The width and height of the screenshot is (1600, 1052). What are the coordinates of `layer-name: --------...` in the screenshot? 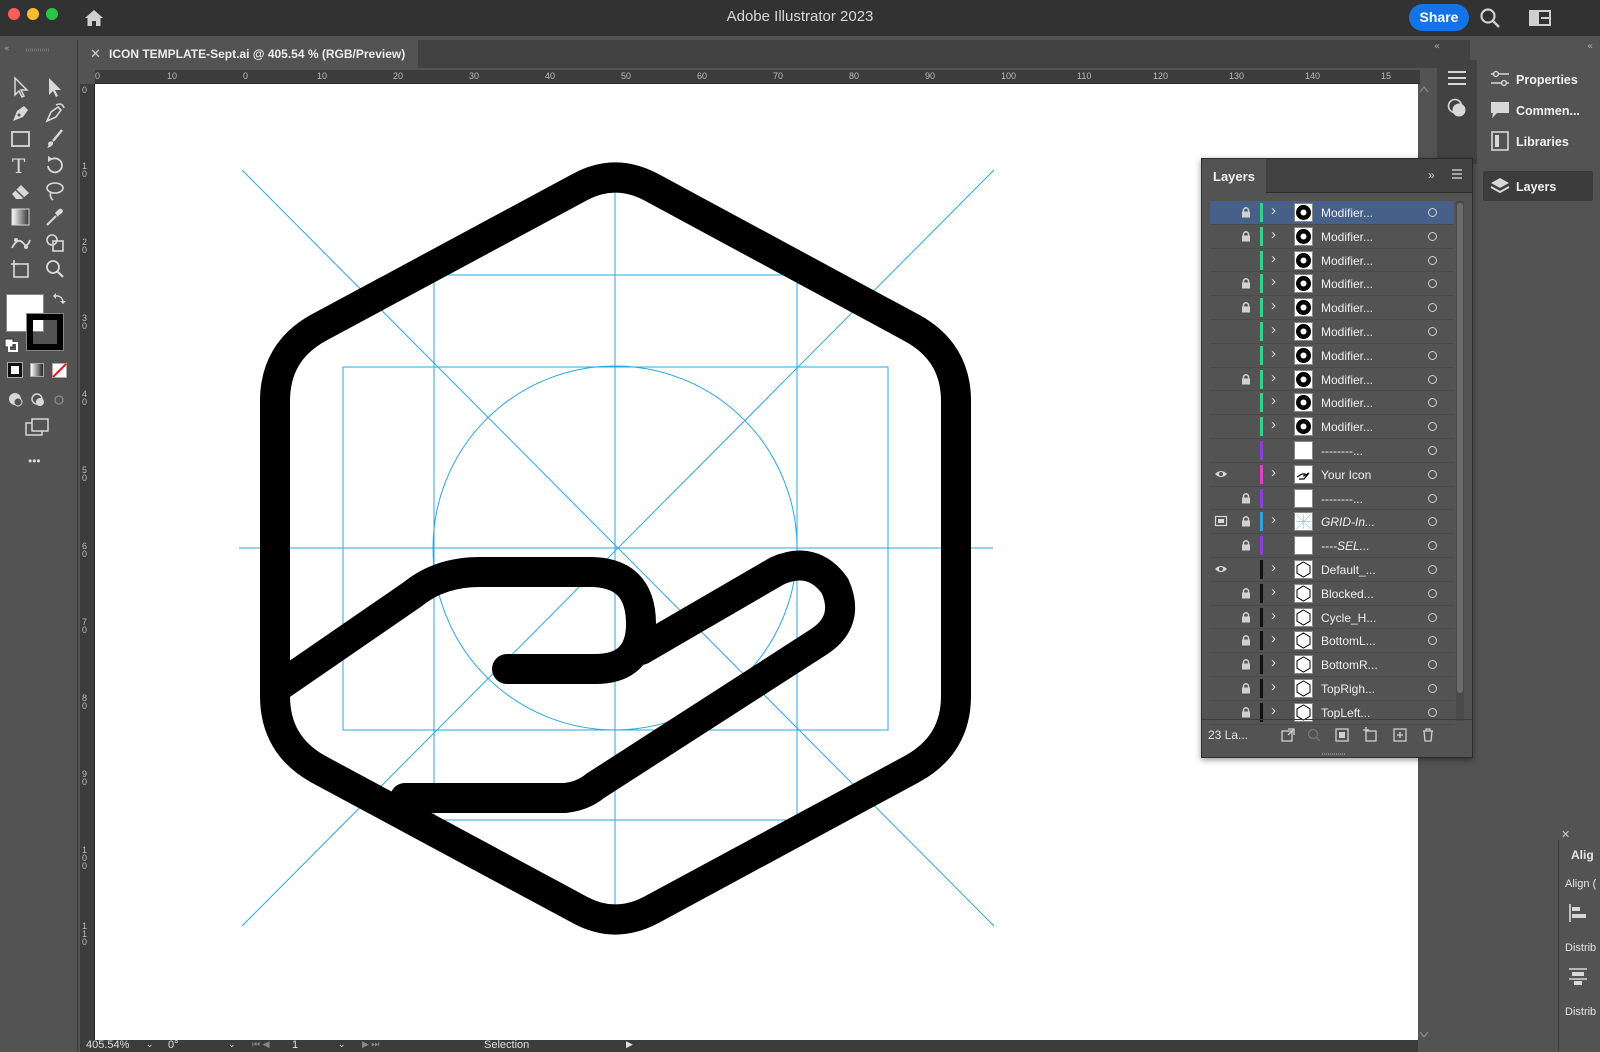 It's located at (1342, 499).